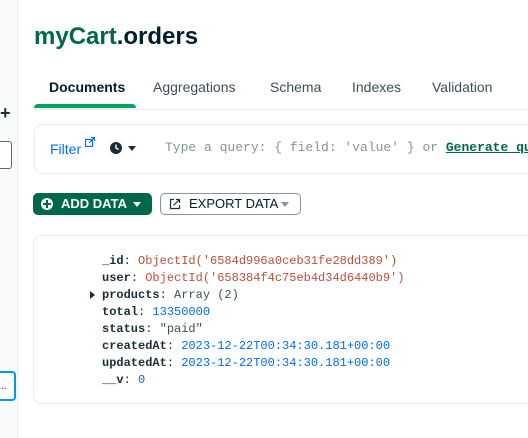 The image size is (528, 438). I want to click on chevron-right-icon, so click(92, 295).